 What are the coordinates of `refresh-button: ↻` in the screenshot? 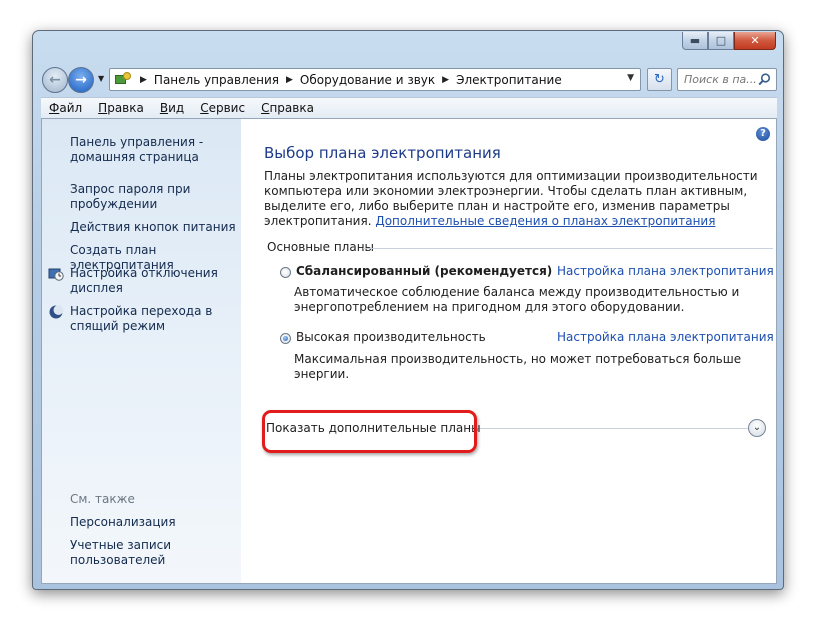 It's located at (659, 79).